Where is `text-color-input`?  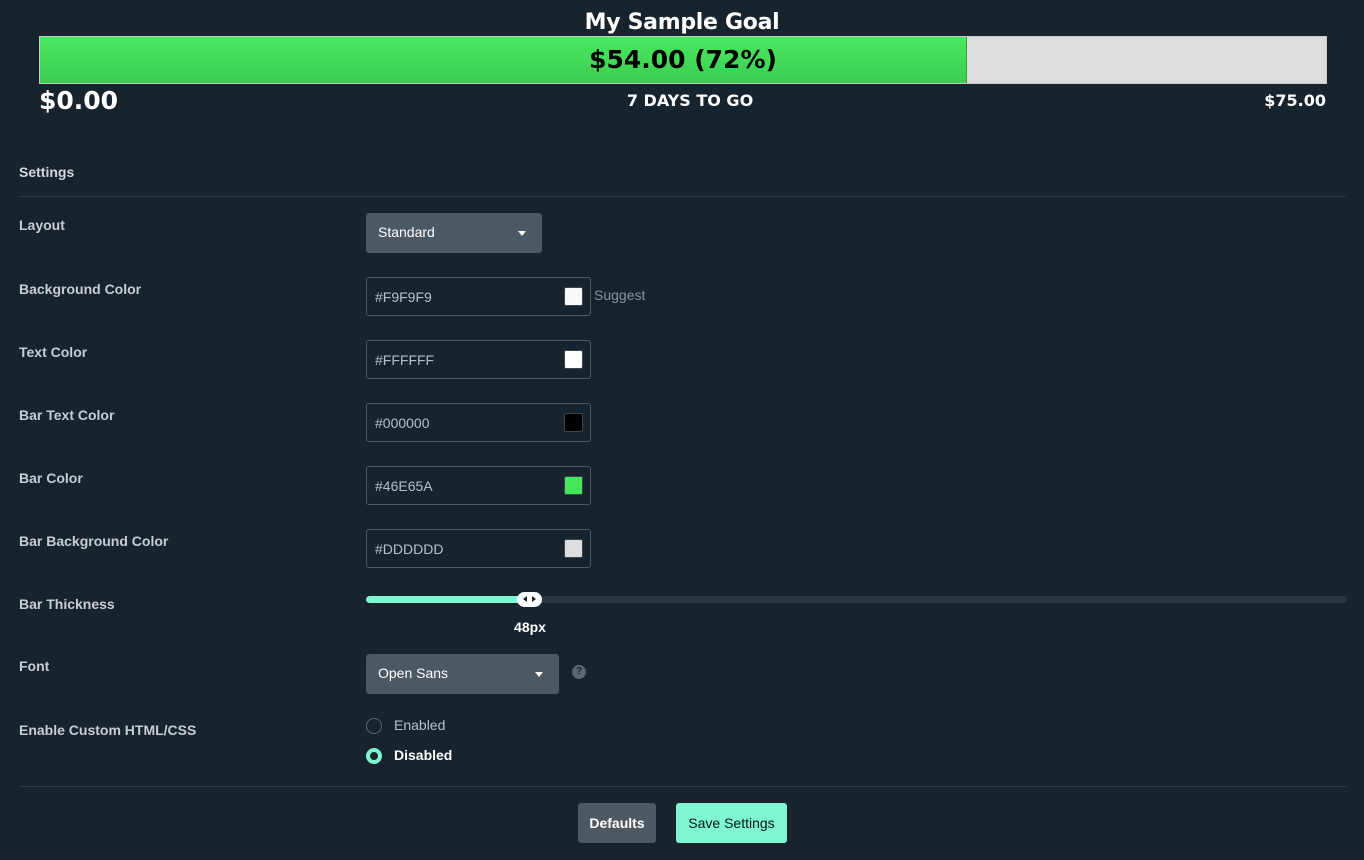
text-color-input is located at coordinates (460, 360).